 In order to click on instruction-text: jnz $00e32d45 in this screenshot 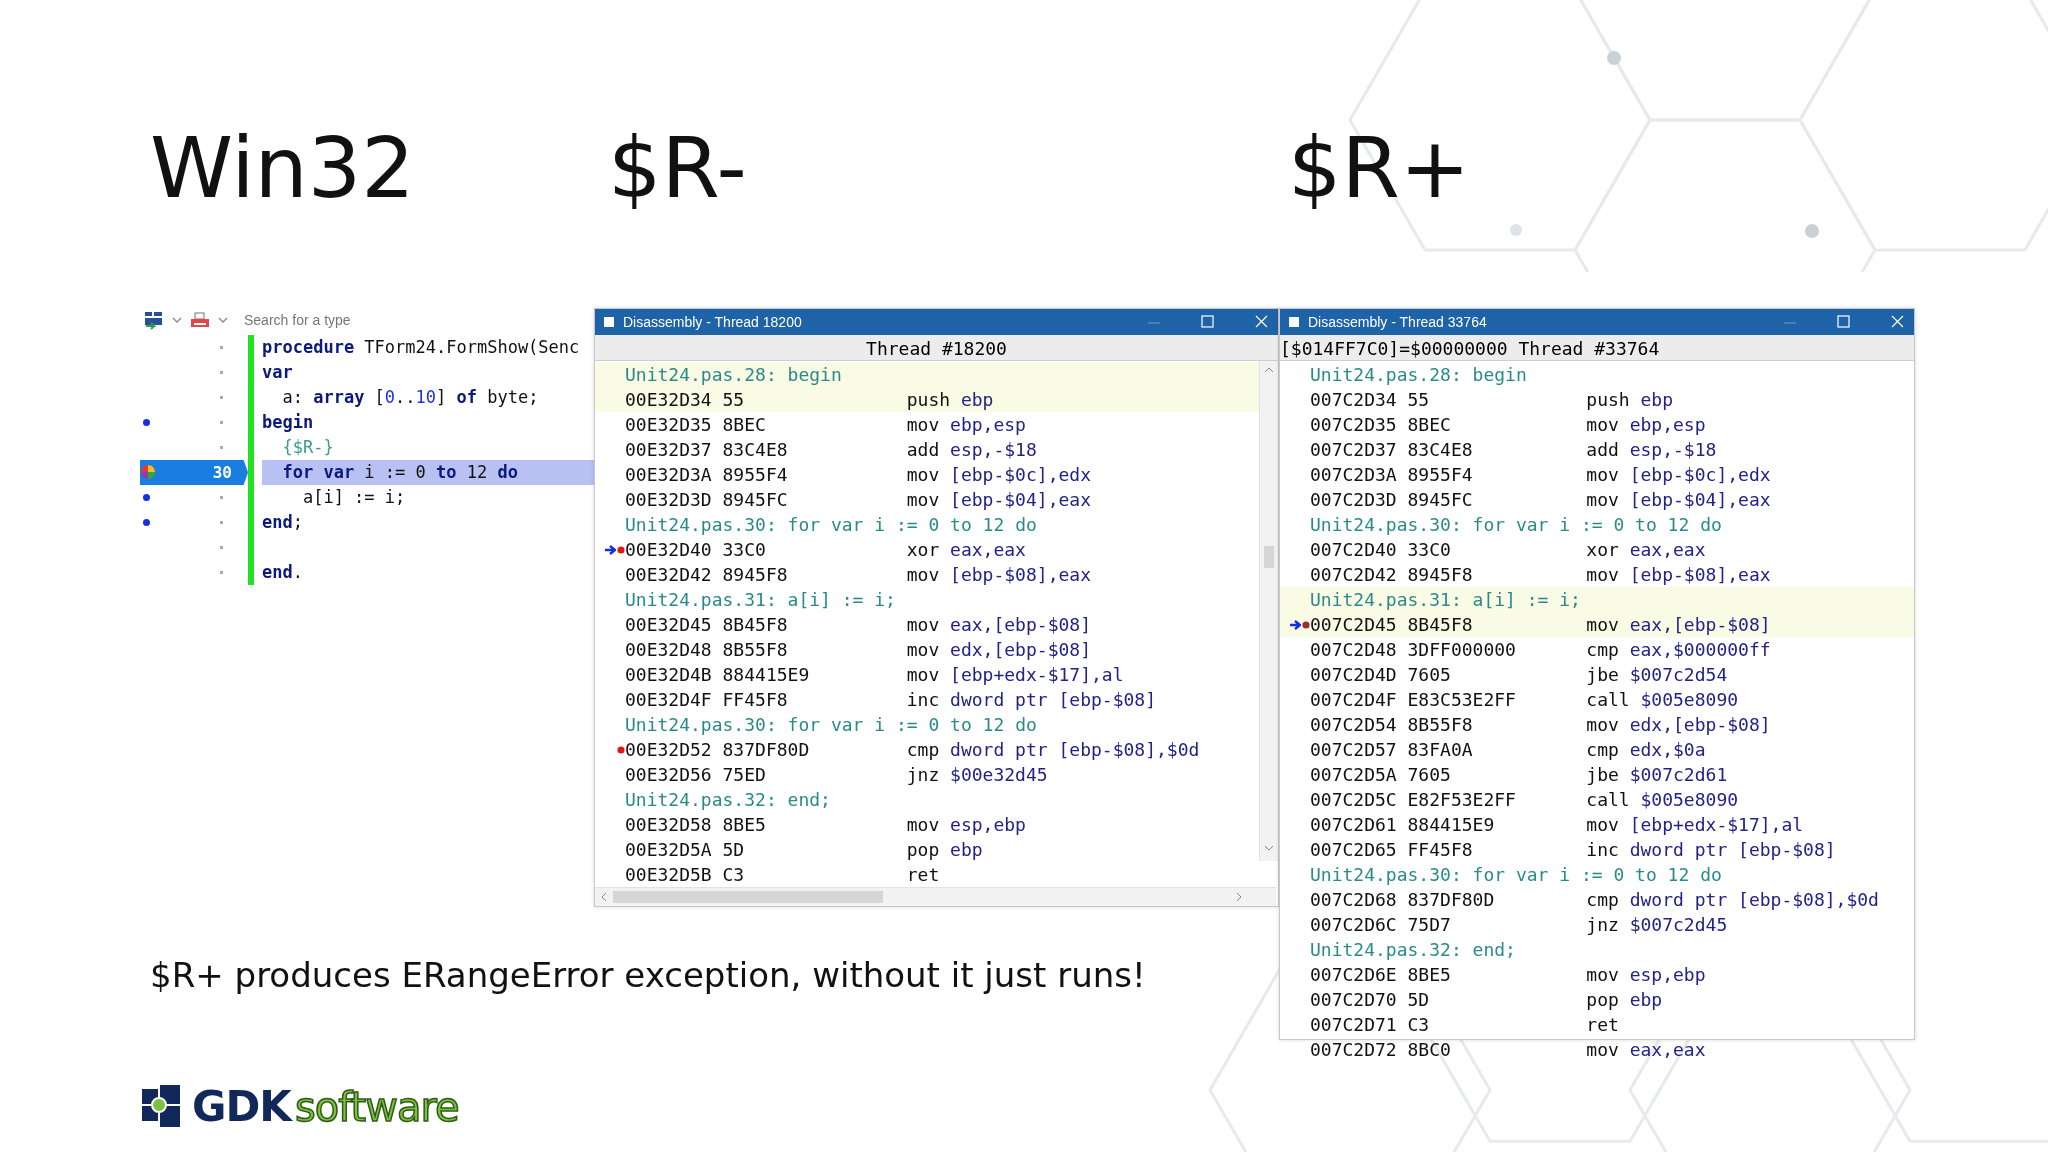, I will do `click(977, 774)`.